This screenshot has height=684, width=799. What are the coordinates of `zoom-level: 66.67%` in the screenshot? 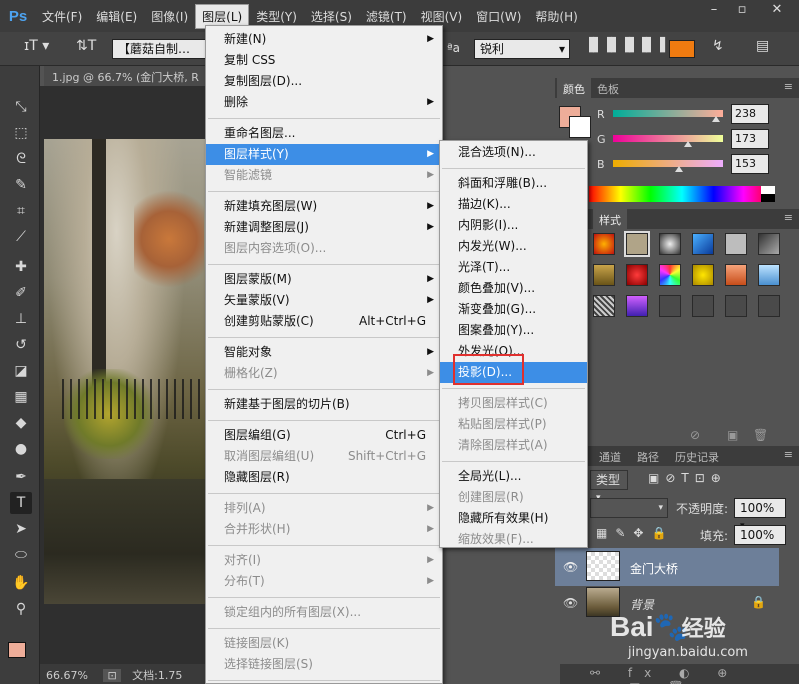 It's located at (67, 675).